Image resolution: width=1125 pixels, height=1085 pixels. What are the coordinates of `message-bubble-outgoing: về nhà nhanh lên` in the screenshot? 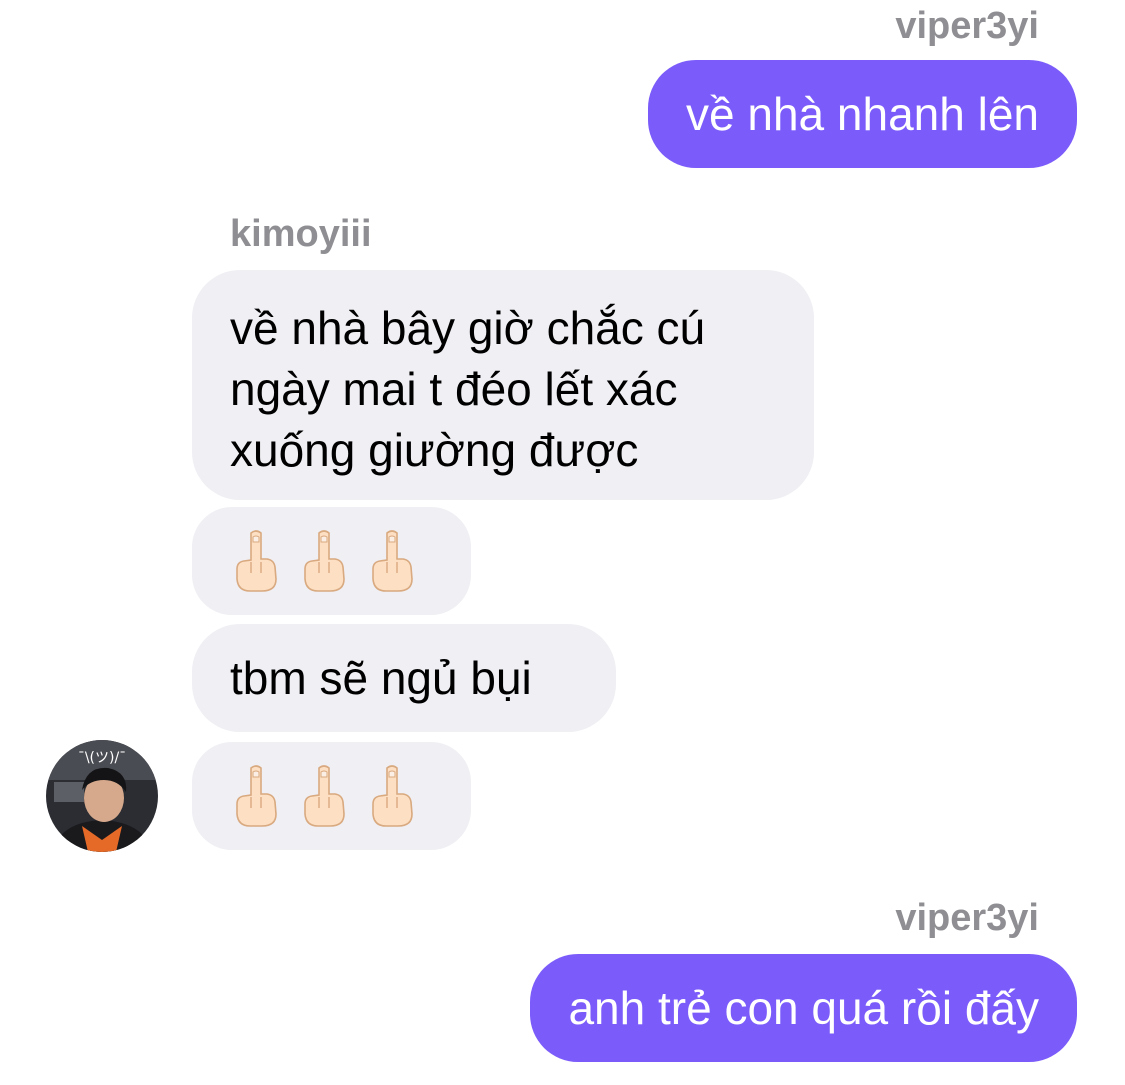 It's located at (862, 114).